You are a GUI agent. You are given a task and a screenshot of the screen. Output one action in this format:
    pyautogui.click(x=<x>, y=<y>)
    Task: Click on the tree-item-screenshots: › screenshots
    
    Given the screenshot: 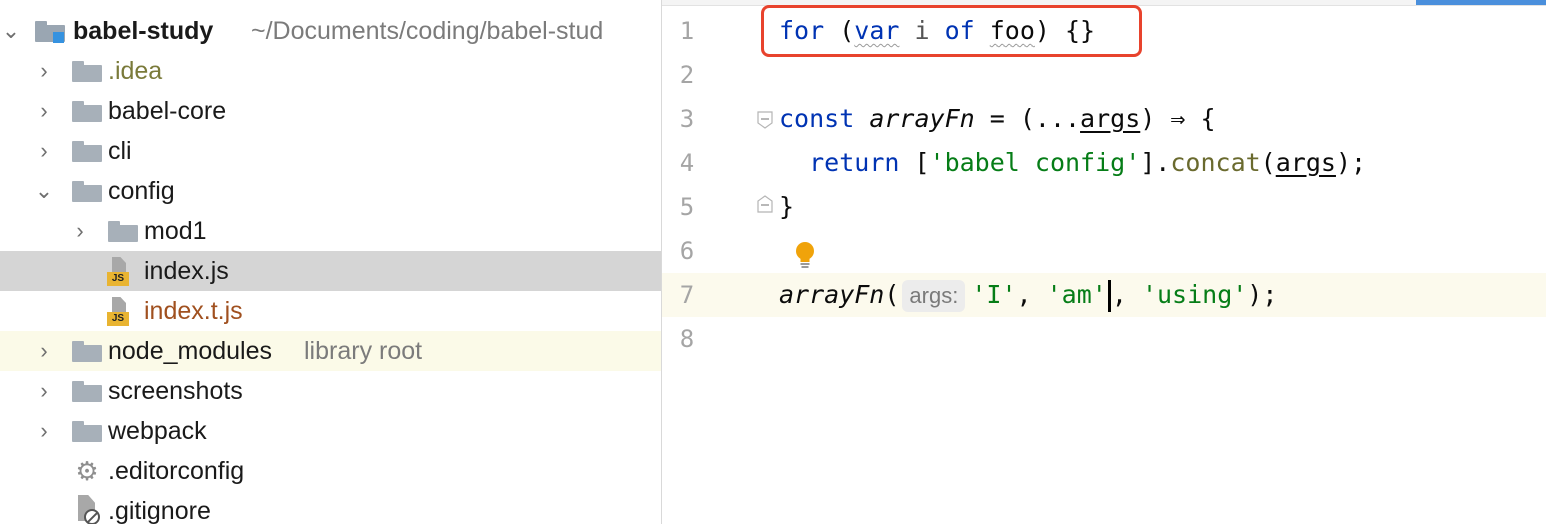 What is the action you would take?
    pyautogui.click(x=330, y=391)
    